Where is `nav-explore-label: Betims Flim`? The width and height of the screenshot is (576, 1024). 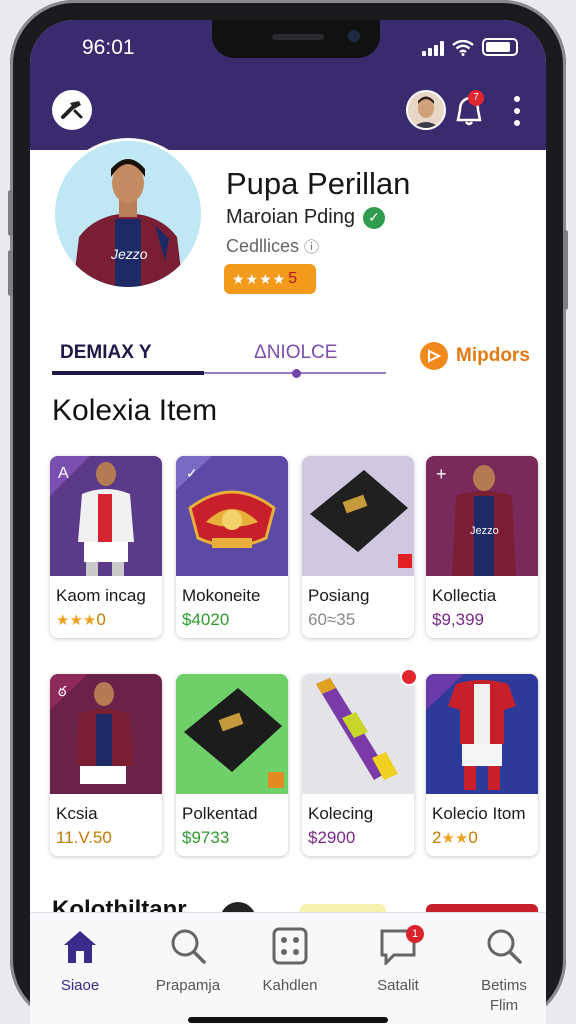 nav-explore-label: Betims Flim is located at coordinates (504, 995).